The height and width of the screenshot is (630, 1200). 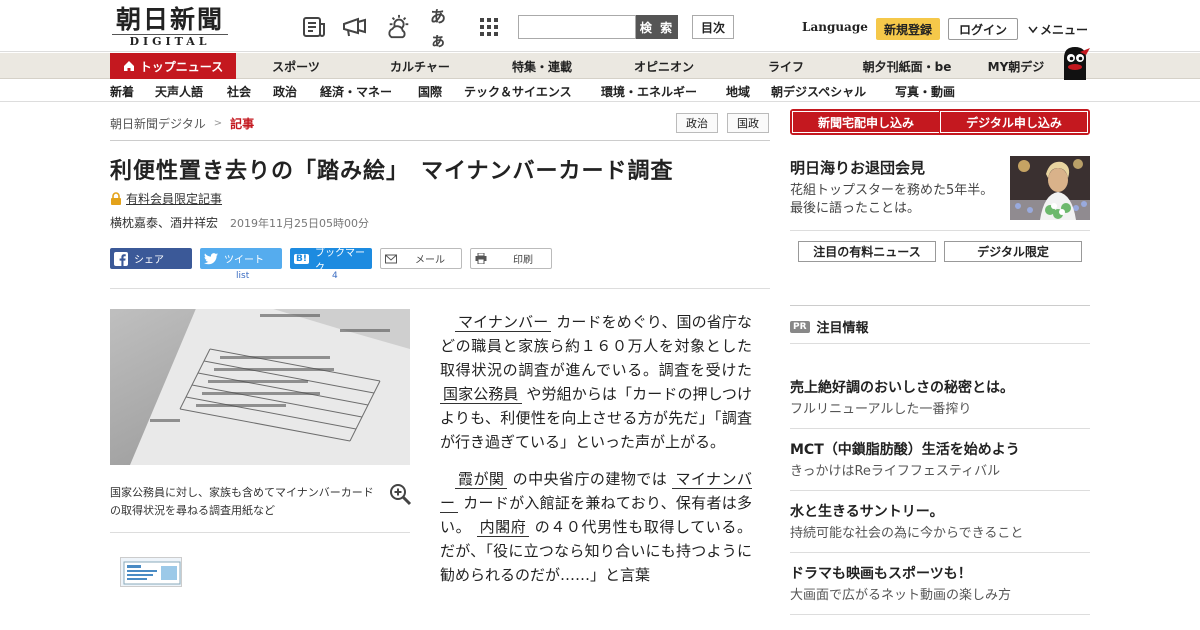 I want to click on nav2-international: 国際, so click(x=430, y=91).